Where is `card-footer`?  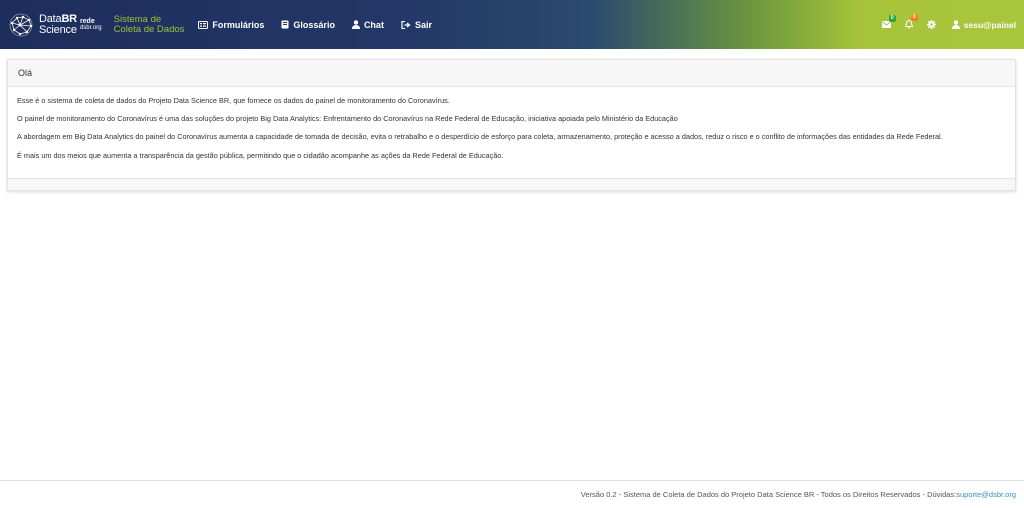 card-footer is located at coordinates (511, 184).